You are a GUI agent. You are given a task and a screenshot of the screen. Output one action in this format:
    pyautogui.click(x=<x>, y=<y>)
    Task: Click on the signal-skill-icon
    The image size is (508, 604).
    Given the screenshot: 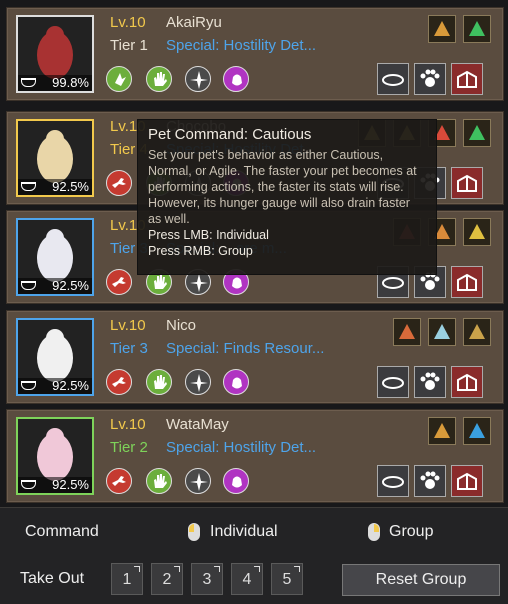 What is the action you would take?
    pyautogui.click(x=477, y=431)
    